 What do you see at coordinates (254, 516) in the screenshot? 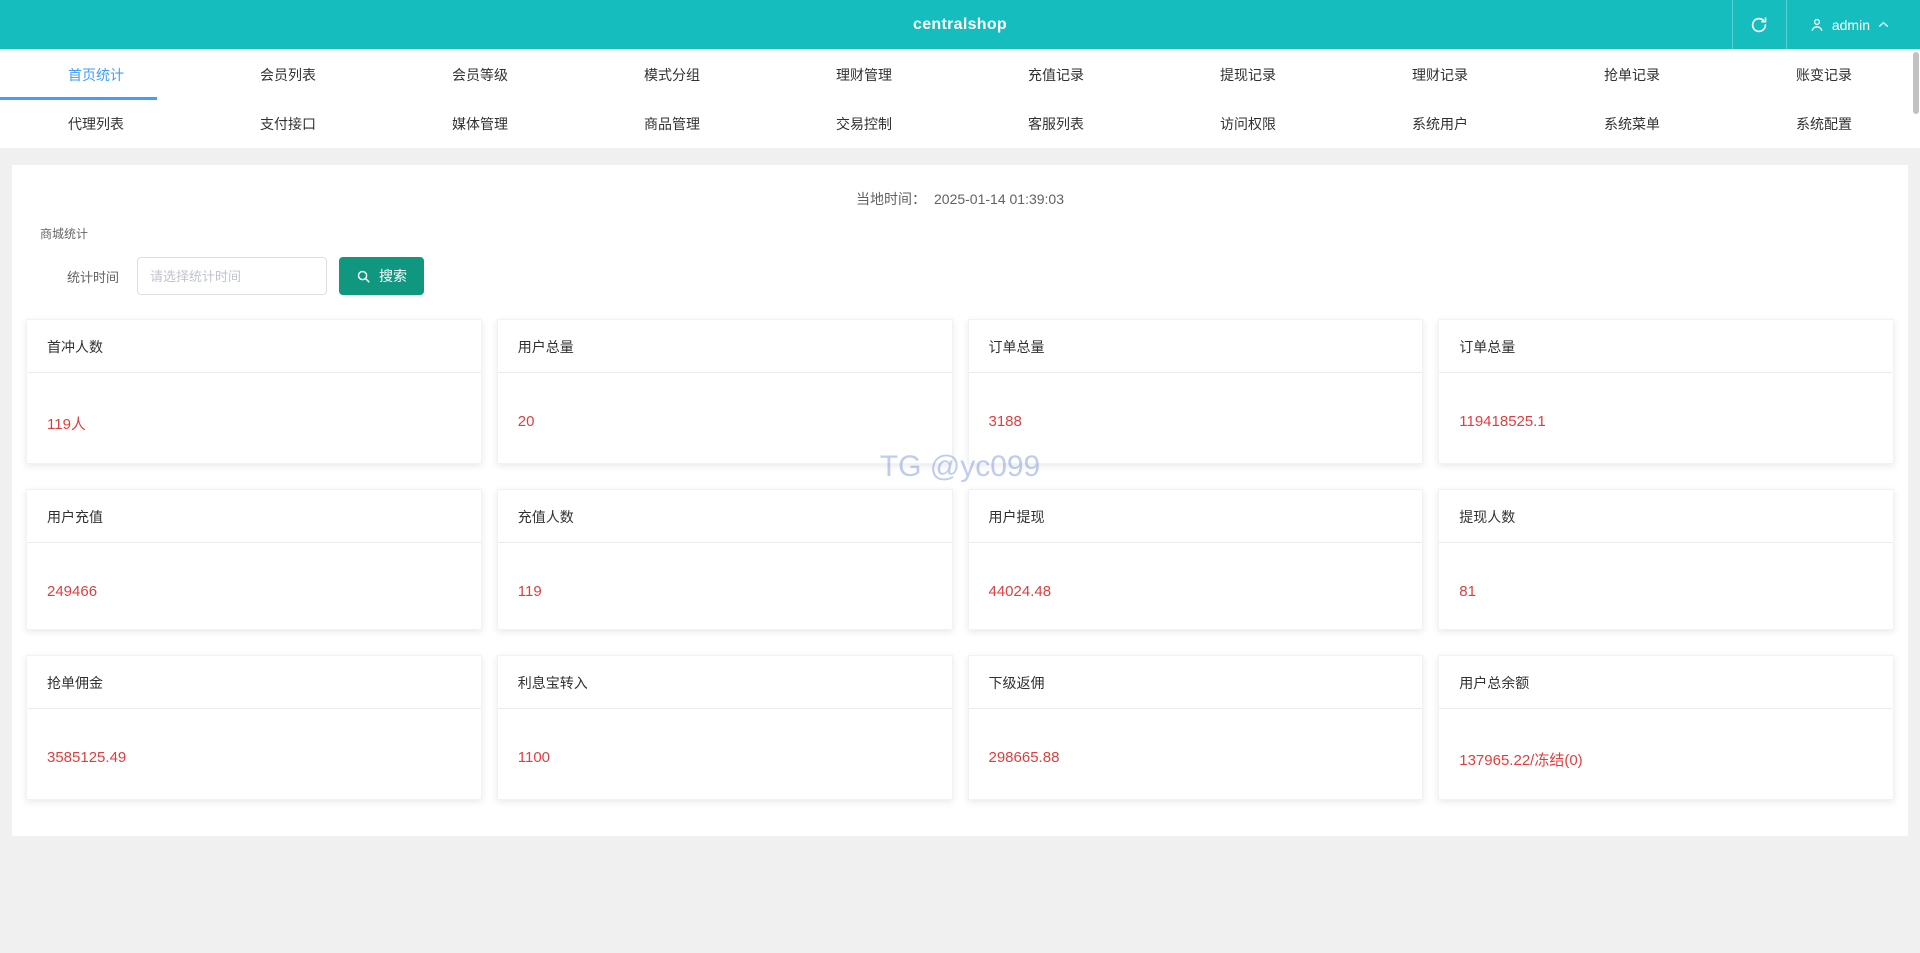
I see `stat-card-title: 用户充值` at bounding box center [254, 516].